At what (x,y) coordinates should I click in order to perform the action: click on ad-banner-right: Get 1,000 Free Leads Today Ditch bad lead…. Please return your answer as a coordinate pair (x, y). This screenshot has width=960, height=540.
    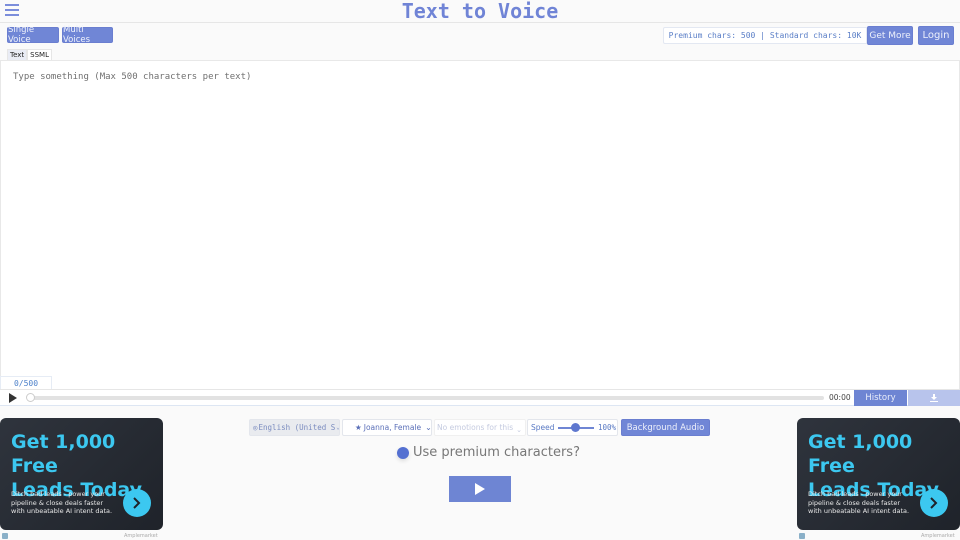
    Looking at the image, I should click on (878, 474).